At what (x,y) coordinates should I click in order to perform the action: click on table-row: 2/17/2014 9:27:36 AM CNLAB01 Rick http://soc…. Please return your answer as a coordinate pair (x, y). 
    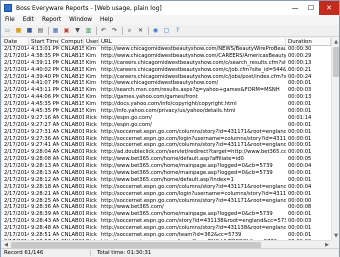
    Looking at the image, I should click on (166, 139).